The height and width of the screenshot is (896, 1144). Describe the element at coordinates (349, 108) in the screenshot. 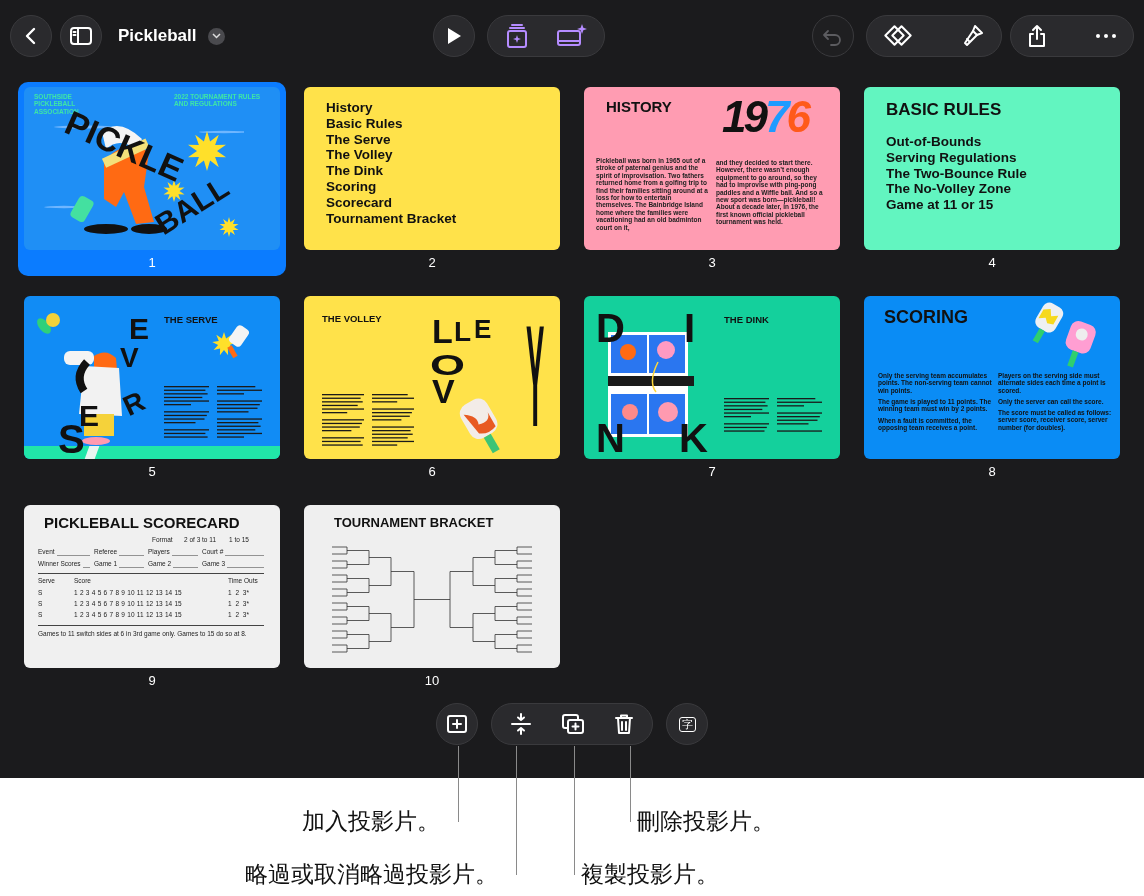

I see `list-item: History` at that location.